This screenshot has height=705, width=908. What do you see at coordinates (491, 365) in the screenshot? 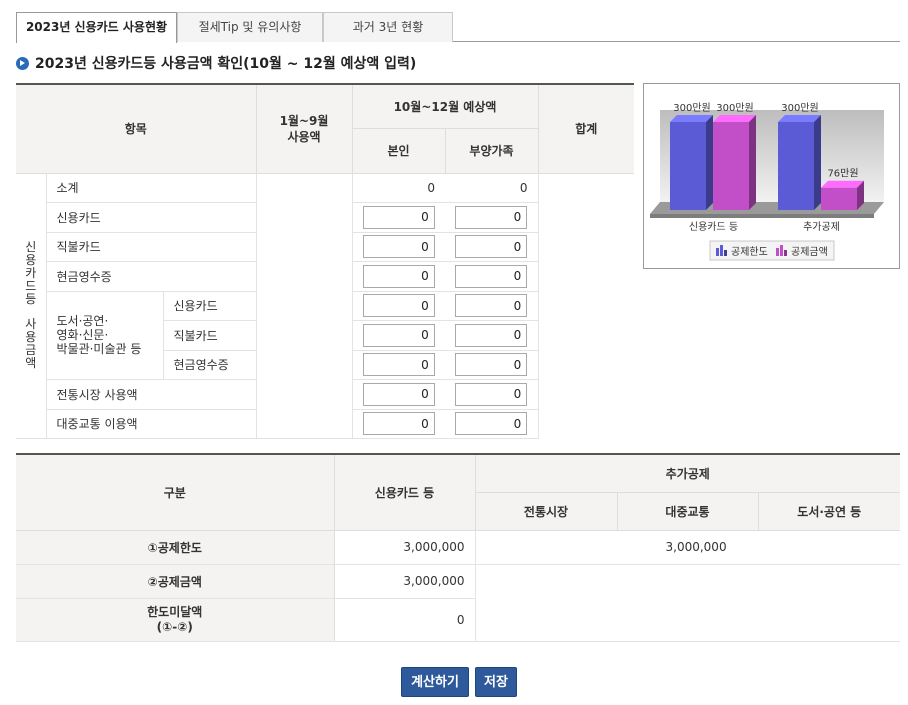
I see `culture-cash-dependent-input` at bounding box center [491, 365].